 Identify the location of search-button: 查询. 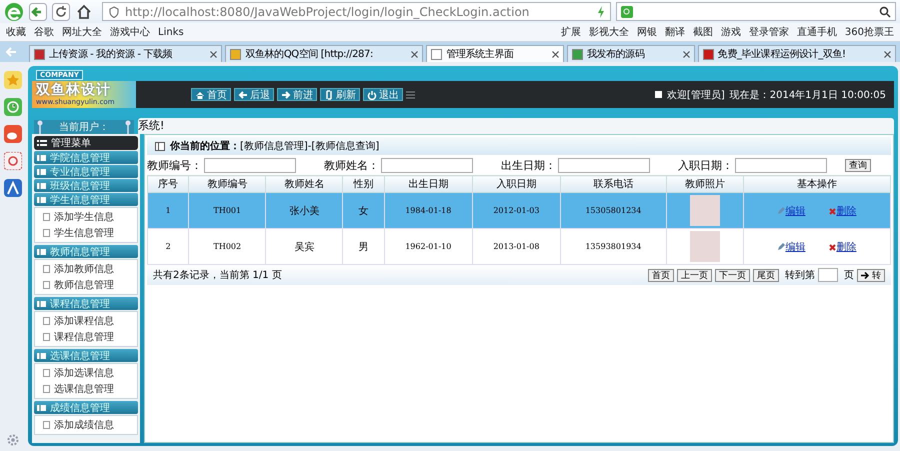
(858, 165).